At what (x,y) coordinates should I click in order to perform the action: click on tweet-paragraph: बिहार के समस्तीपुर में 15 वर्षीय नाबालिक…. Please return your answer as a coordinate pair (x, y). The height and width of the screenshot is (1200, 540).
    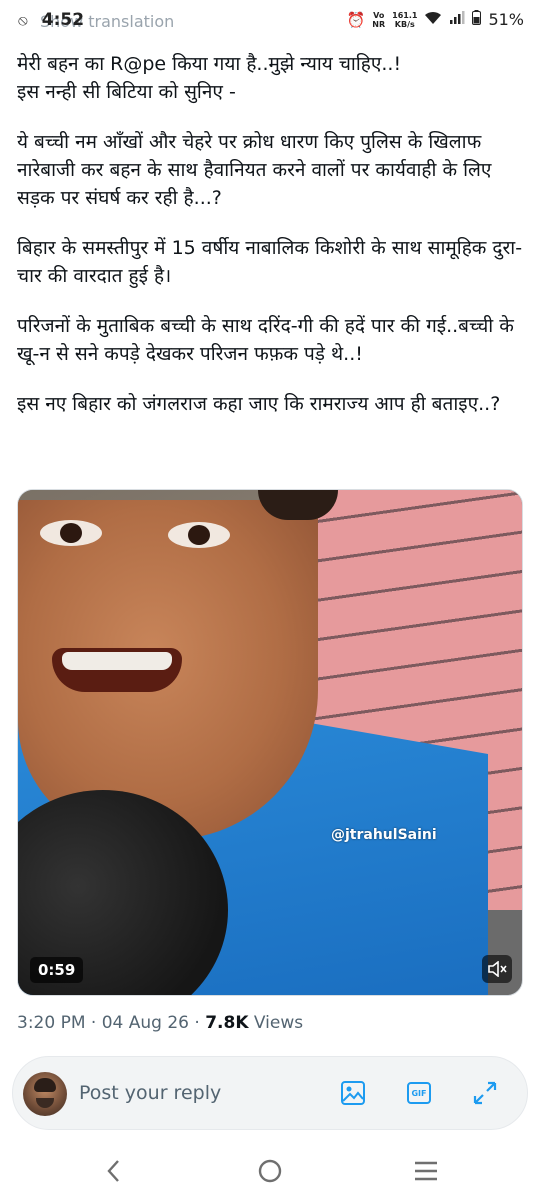
    Looking at the image, I should click on (270, 262).